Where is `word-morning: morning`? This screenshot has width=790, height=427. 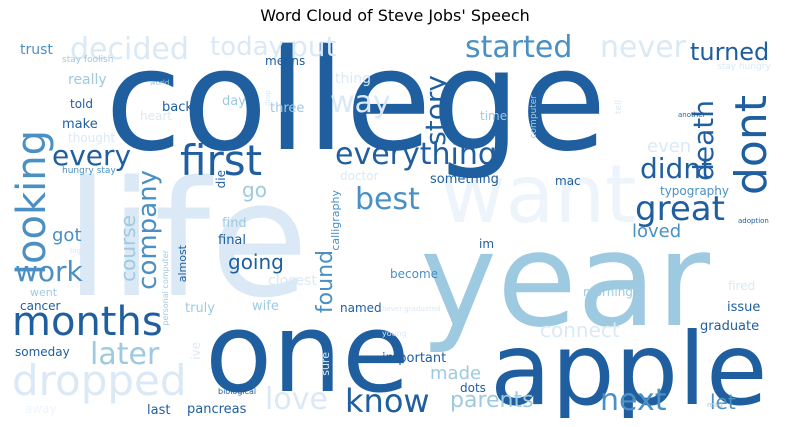
word-morning: morning is located at coordinates (608, 292).